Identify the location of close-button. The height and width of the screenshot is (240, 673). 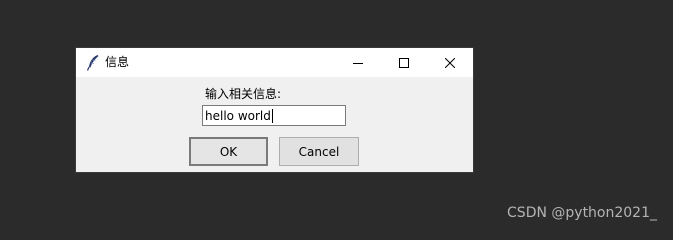
(450, 62).